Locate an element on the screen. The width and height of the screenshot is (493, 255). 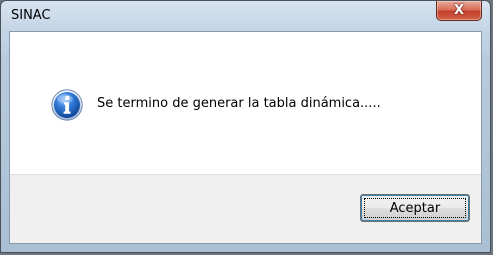
title-bar: SINAC X is located at coordinates (245, 16).